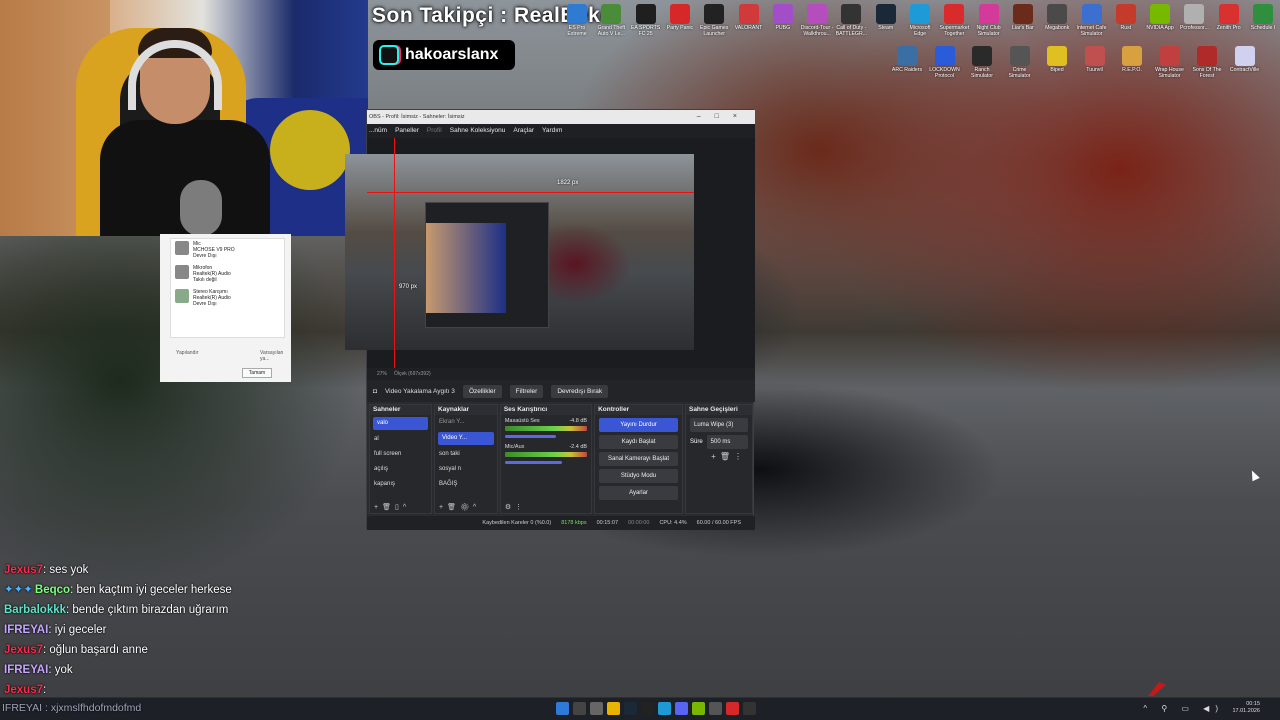 This screenshot has height=720, width=1280. Describe the element at coordinates (742, 116) in the screenshot. I see `close-icon: ×` at that location.